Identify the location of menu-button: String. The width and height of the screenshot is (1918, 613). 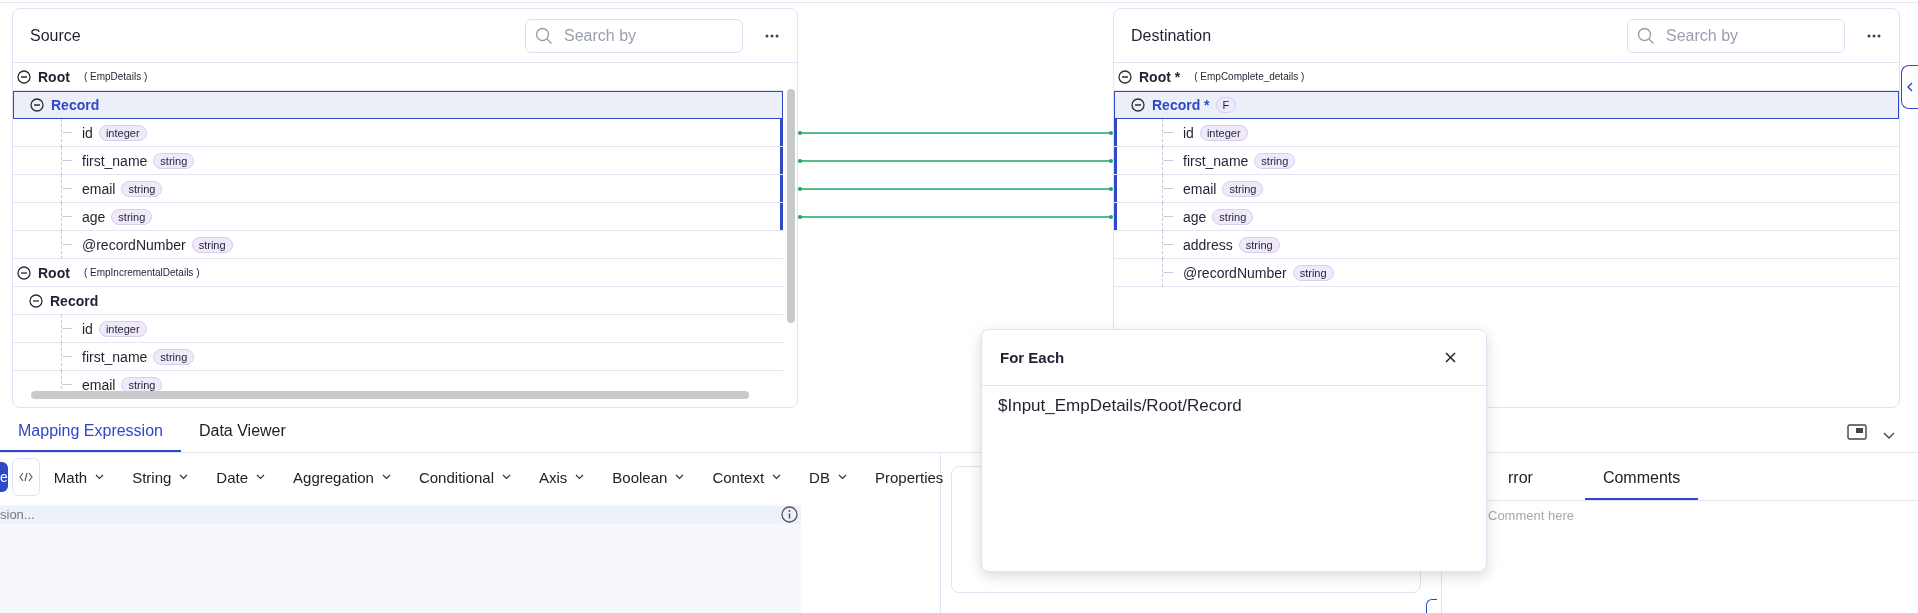
(160, 477).